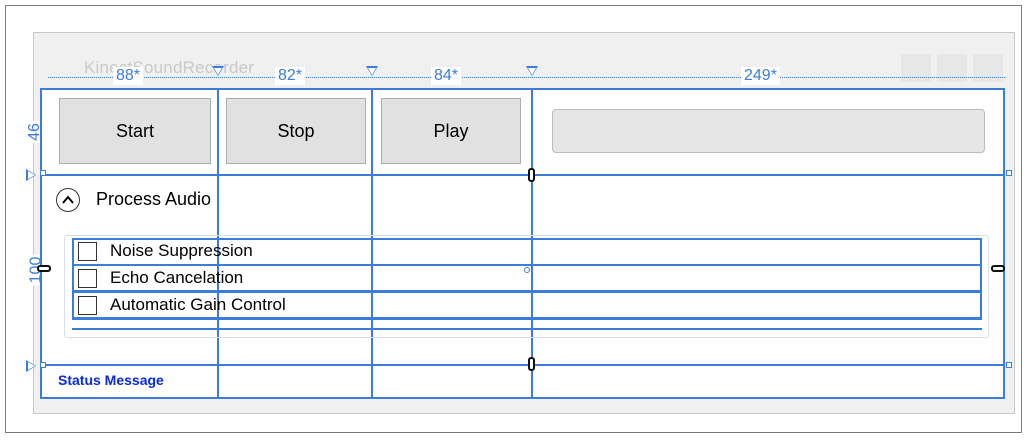 Image resolution: width=1029 pixels, height=440 pixels. What do you see at coordinates (135, 131) in the screenshot?
I see `start-button: Start` at bounding box center [135, 131].